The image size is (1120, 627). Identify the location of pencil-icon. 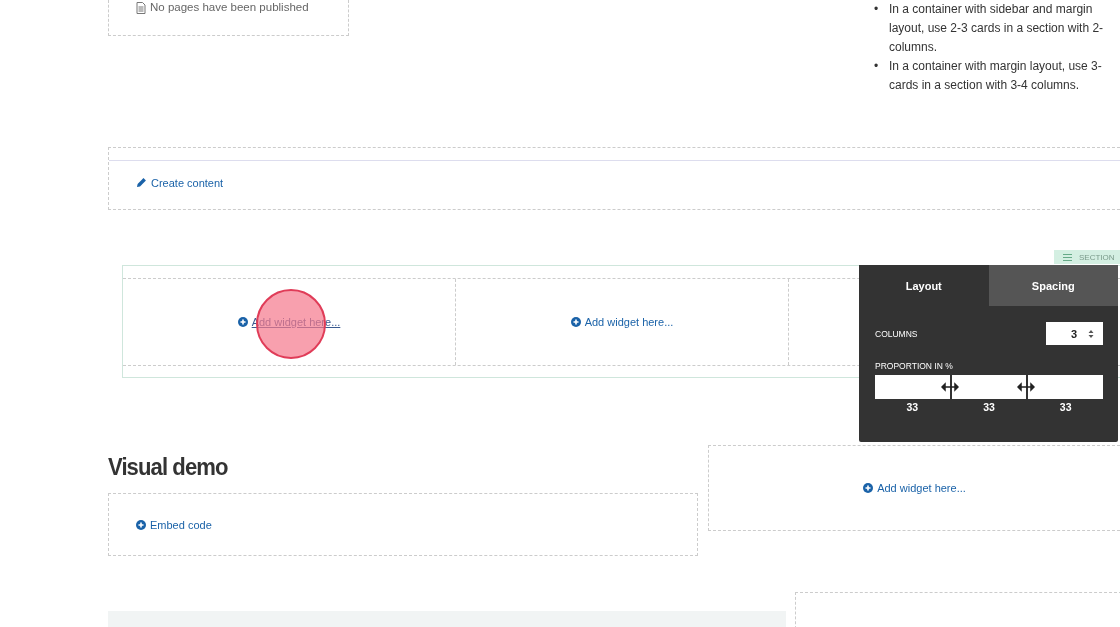
(141, 182).